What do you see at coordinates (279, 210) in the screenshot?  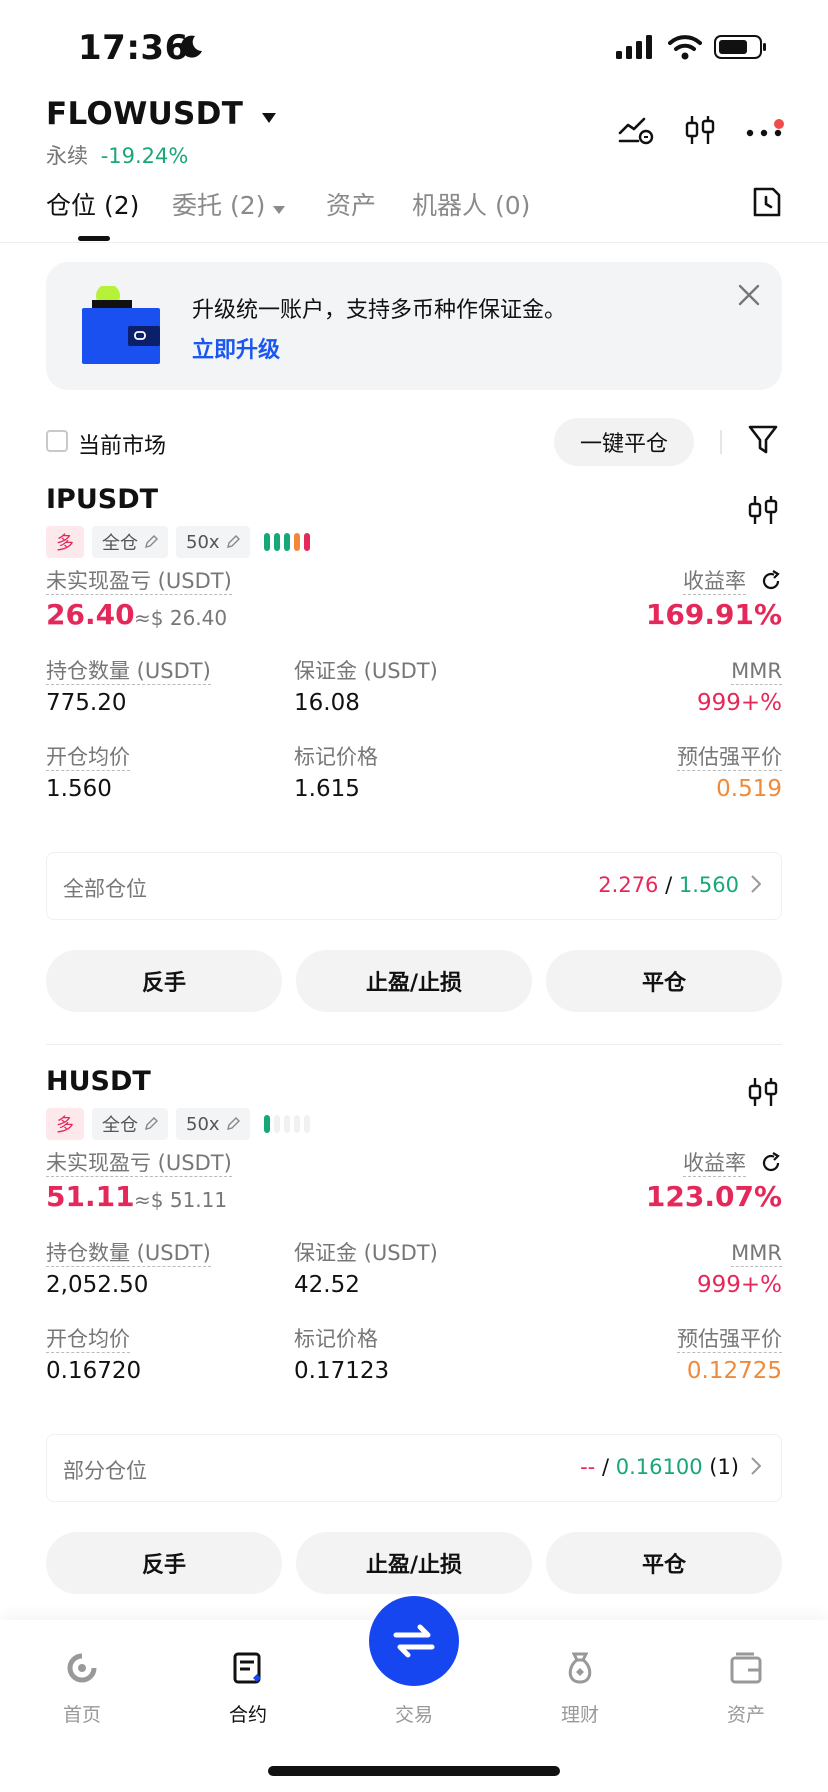 I see `caret-down-icon` at bounding box center [279, 210].